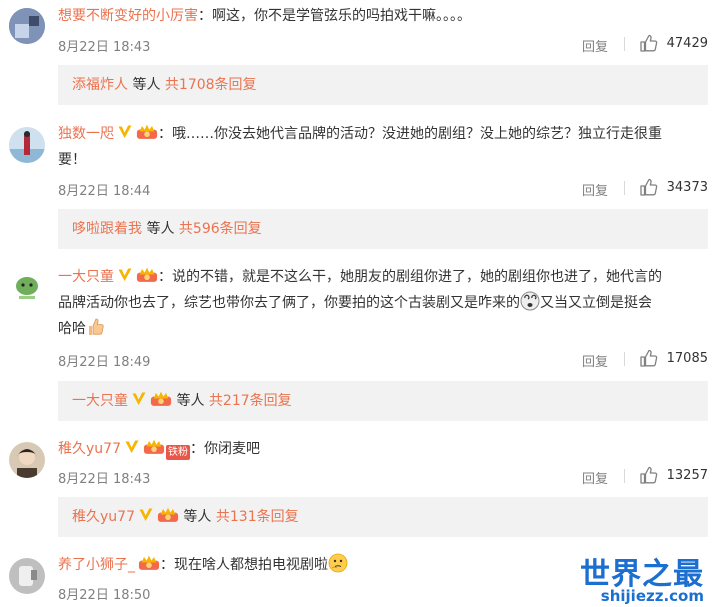 The width and height of the screenshot is (718, 607). I want to click on comment-text-line: 要！, so click(72, 160).